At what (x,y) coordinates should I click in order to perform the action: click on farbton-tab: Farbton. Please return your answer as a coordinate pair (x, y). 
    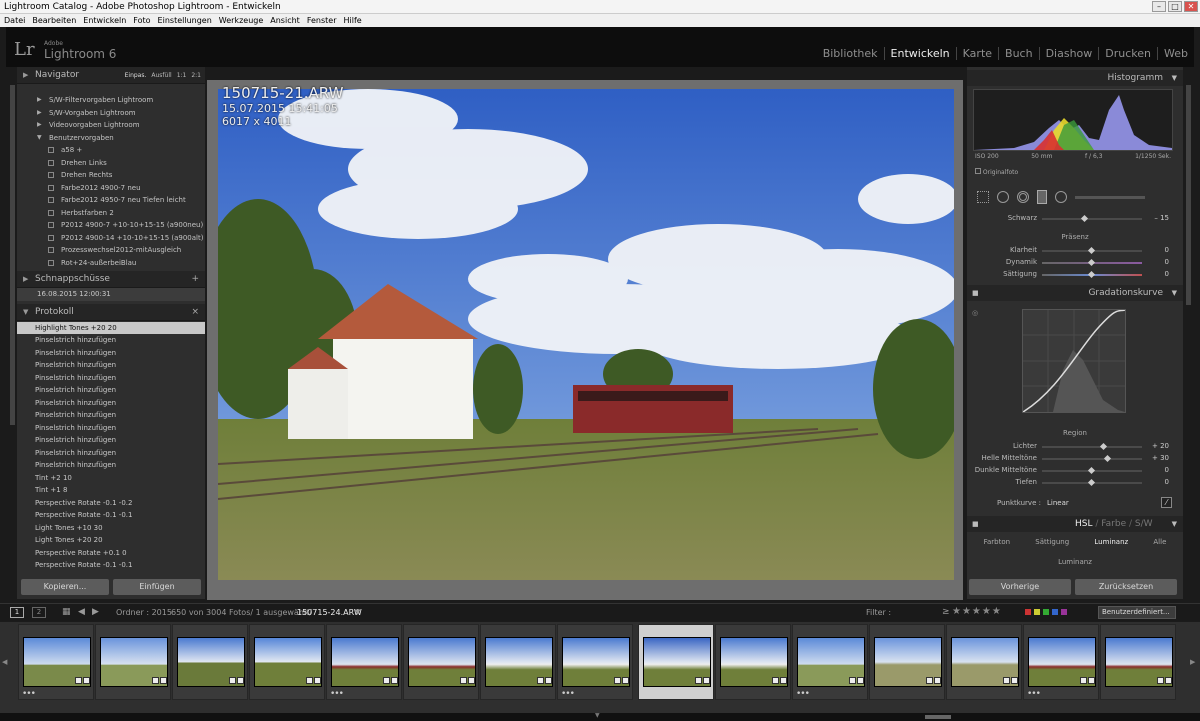
    Looking at the image, I should click on (997, 542).